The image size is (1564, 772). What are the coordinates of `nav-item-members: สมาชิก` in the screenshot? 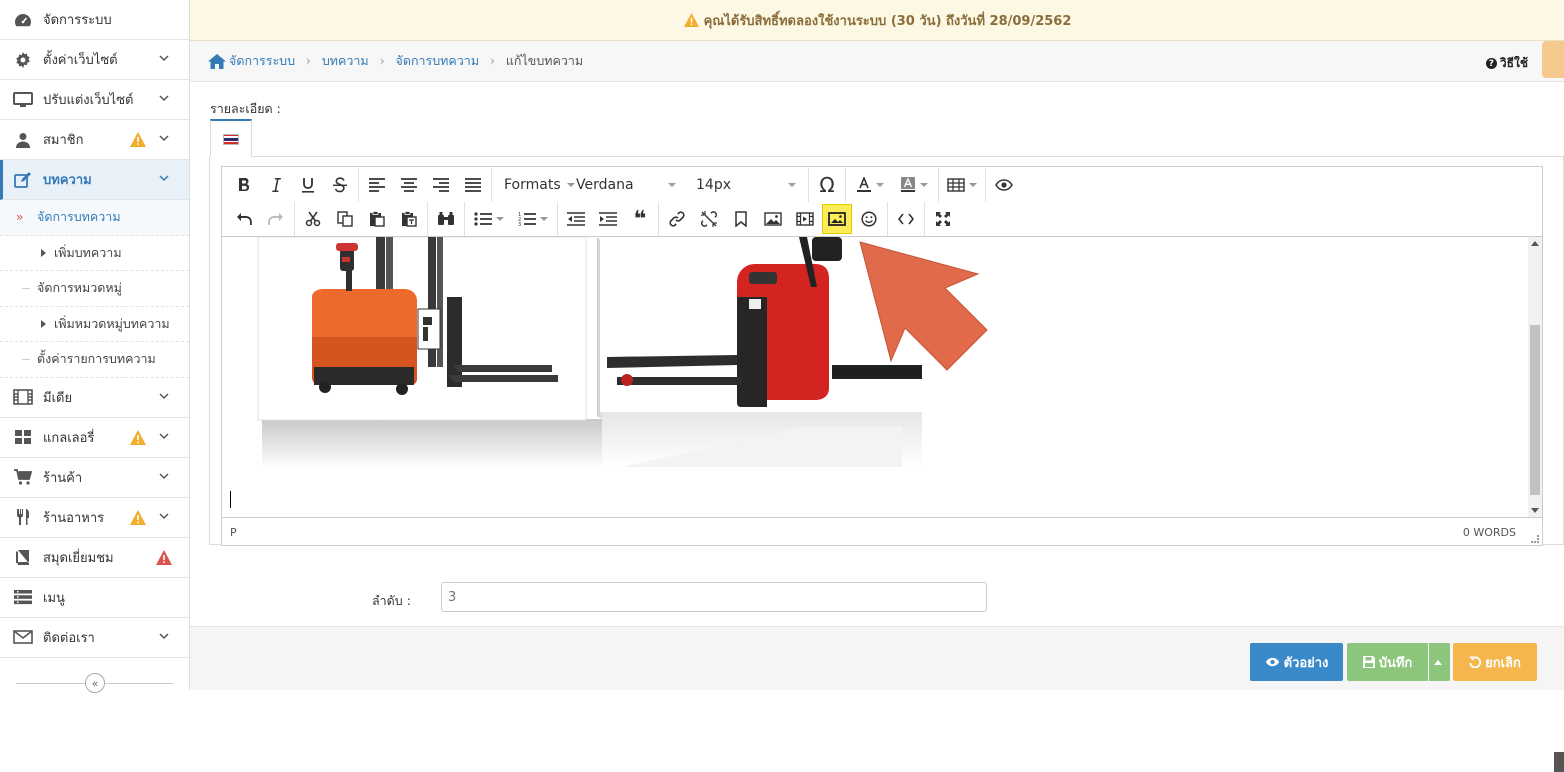 It's located at (94, 140).